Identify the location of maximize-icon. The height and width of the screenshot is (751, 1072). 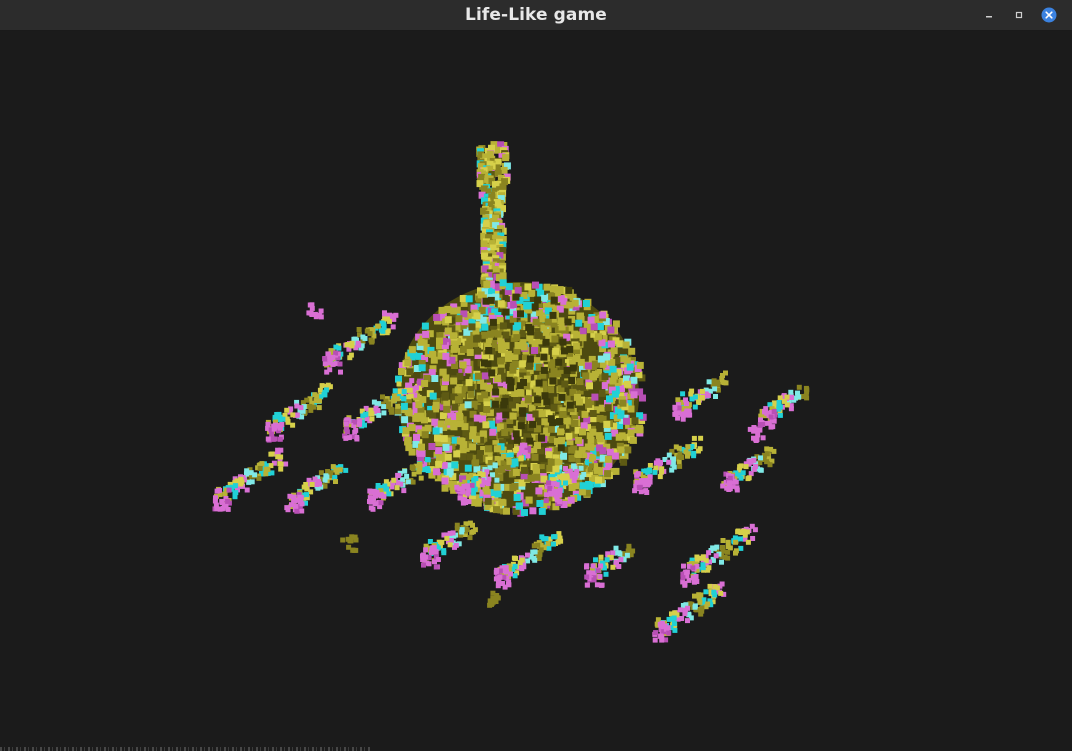
(1019, 15).